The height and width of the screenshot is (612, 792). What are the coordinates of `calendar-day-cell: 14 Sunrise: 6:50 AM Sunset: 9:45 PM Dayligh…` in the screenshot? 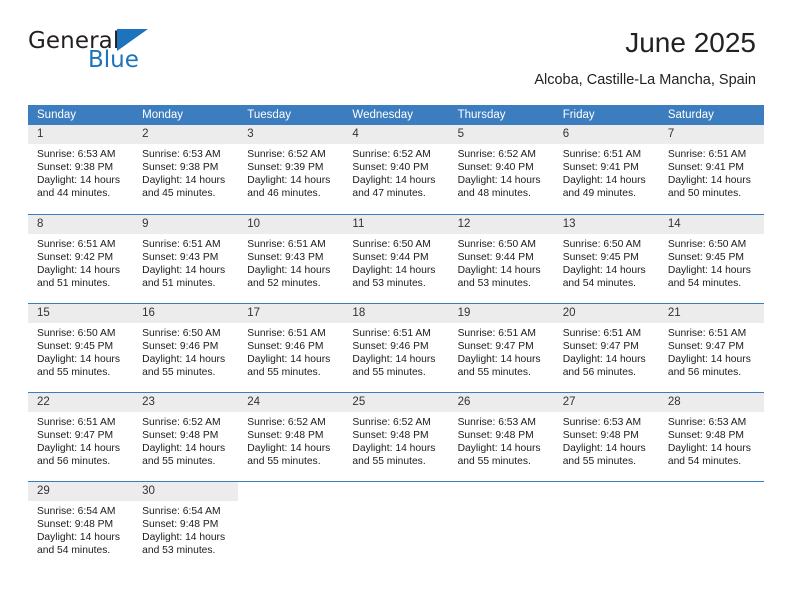 It's located at (711, 258).